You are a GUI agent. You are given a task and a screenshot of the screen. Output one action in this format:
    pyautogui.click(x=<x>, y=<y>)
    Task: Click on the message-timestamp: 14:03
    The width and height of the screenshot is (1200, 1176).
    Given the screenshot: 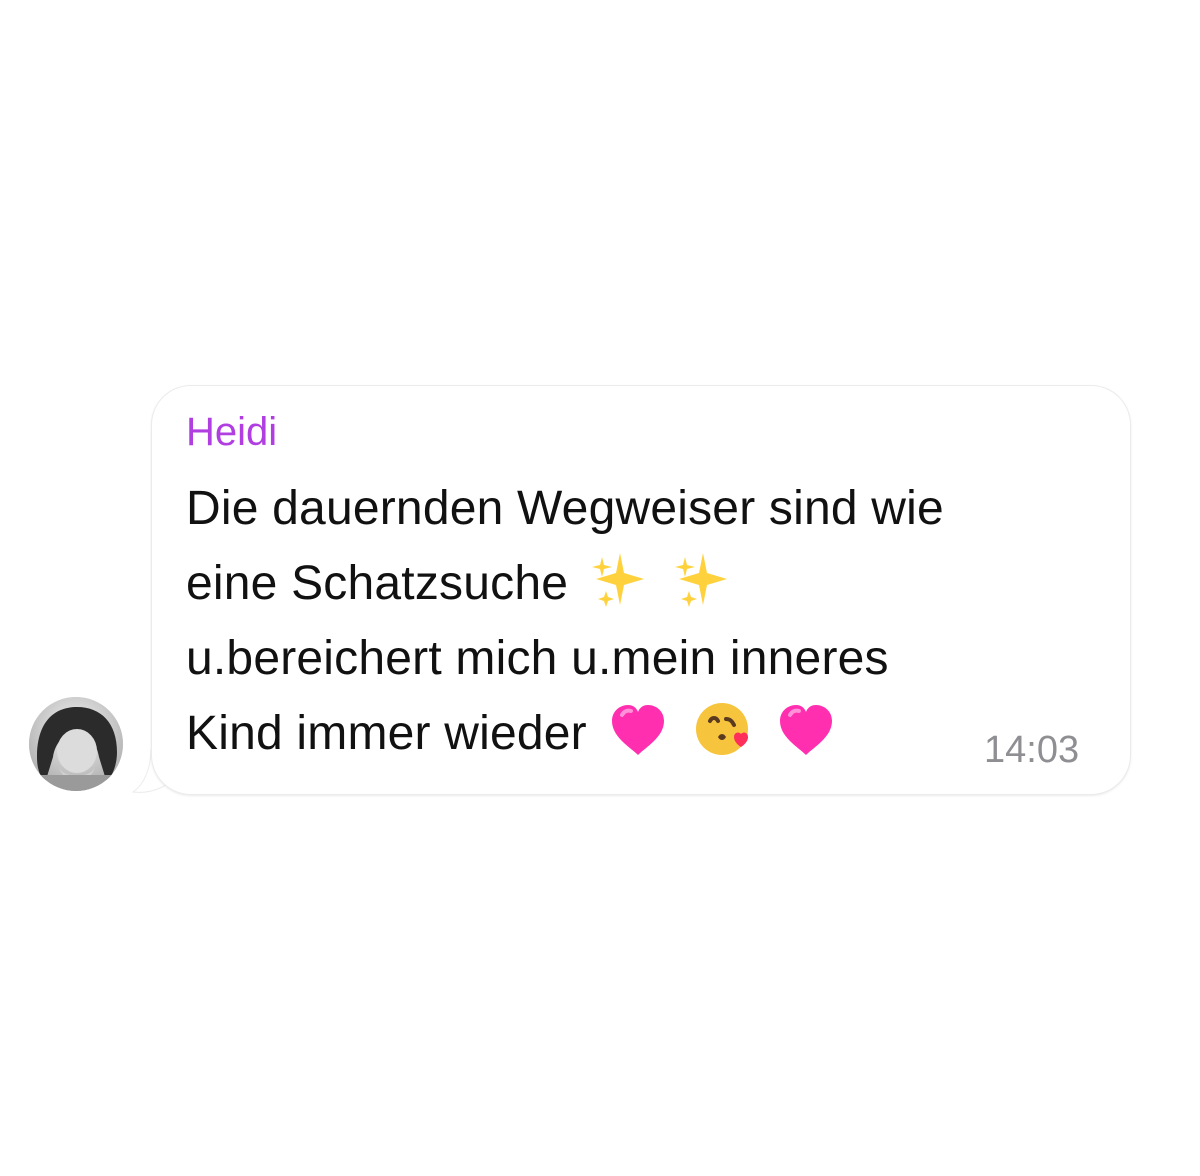 What is the action you would take?
    pyautogui.click(x=1032, y=750)
    